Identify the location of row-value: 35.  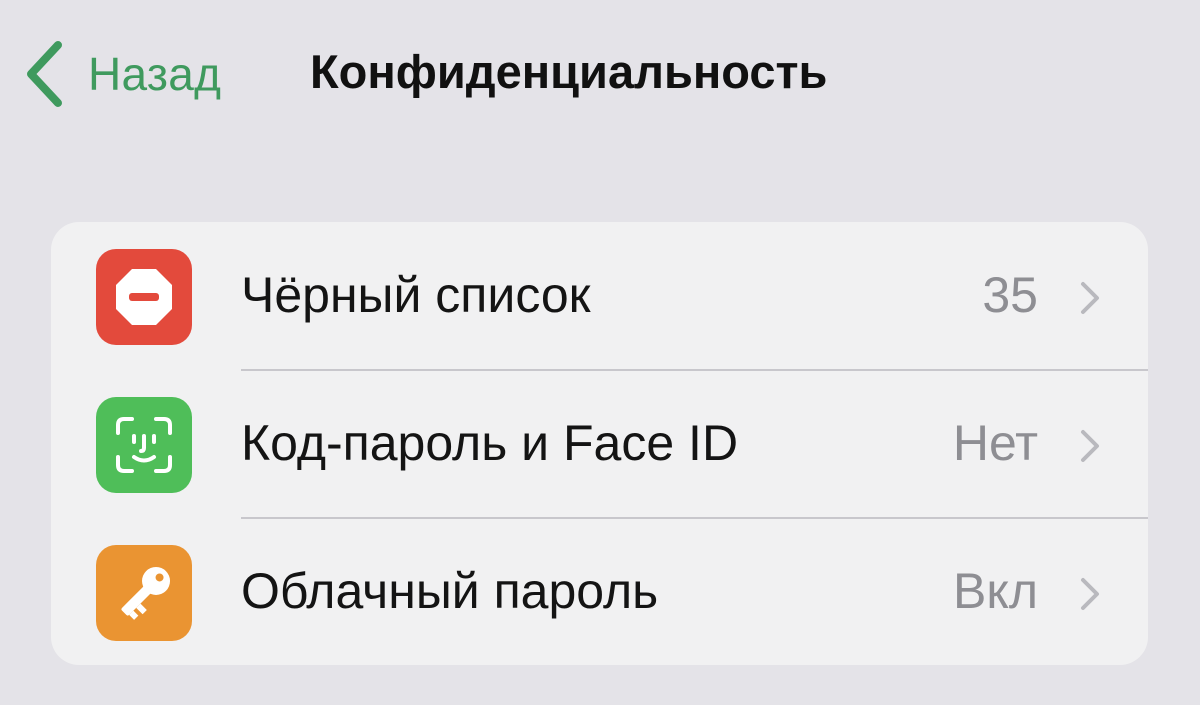
(1010, 295).